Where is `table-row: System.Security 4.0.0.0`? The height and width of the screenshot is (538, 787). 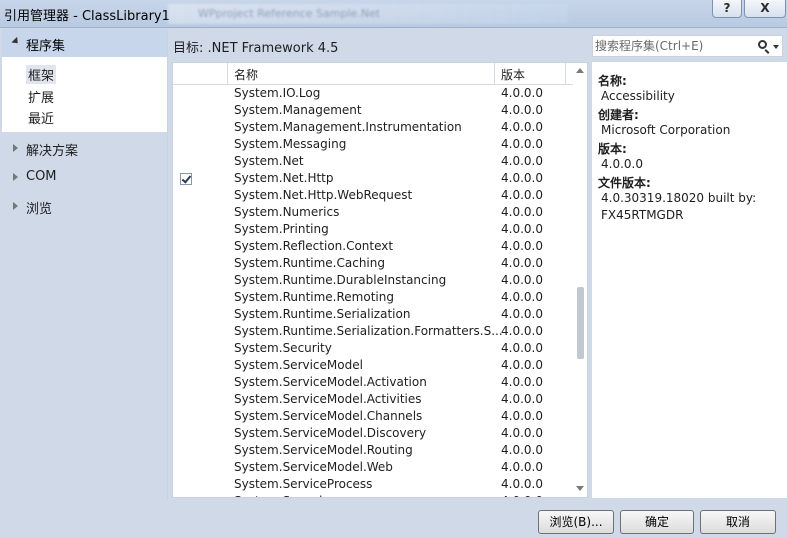
table-row: System.Security 4.0.0.0 is located at coordinates (373, 348).